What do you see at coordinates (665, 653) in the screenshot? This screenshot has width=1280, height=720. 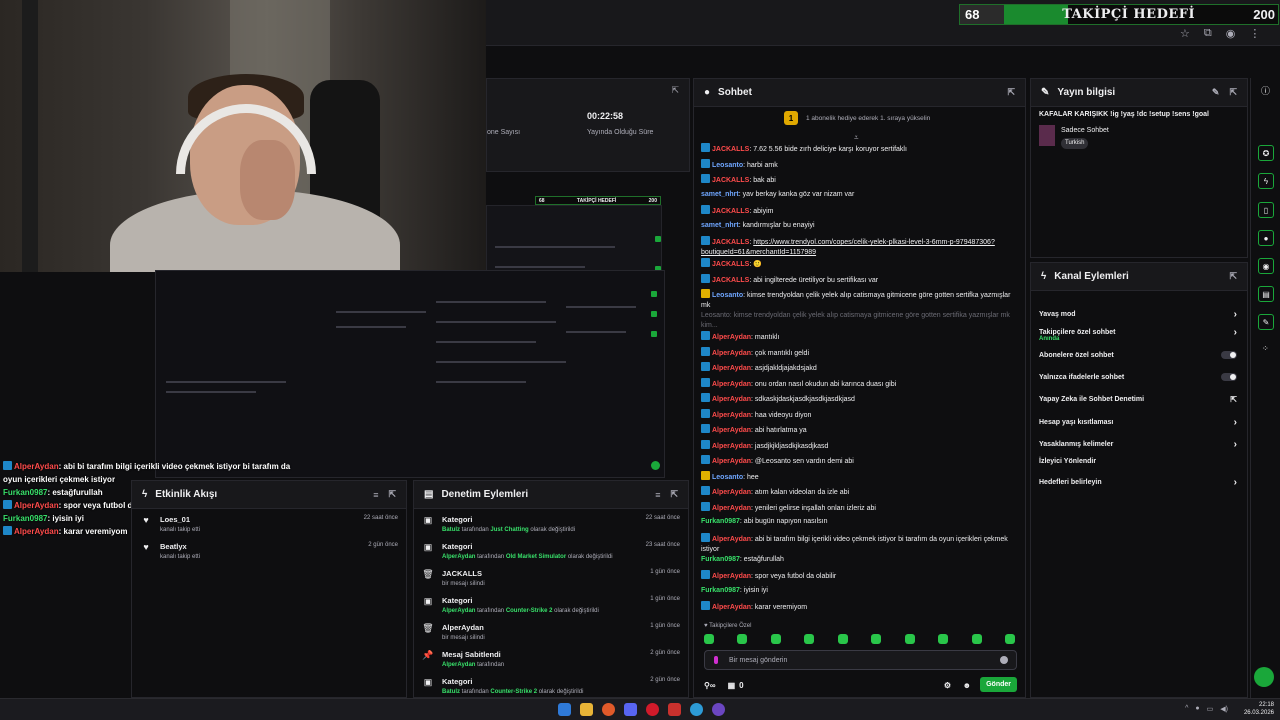 I see `mod-log-time: 2 gün önce` at bounding box center [665, 653].